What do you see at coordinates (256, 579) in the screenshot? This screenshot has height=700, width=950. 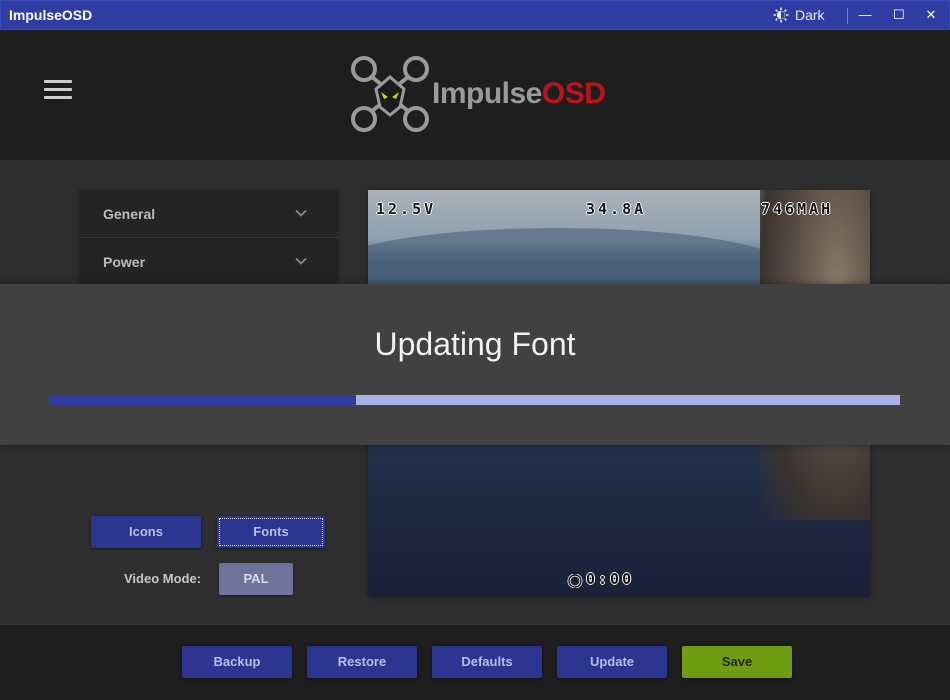 I see `video-mode-button: PAL` at bounding box center [256, 579].